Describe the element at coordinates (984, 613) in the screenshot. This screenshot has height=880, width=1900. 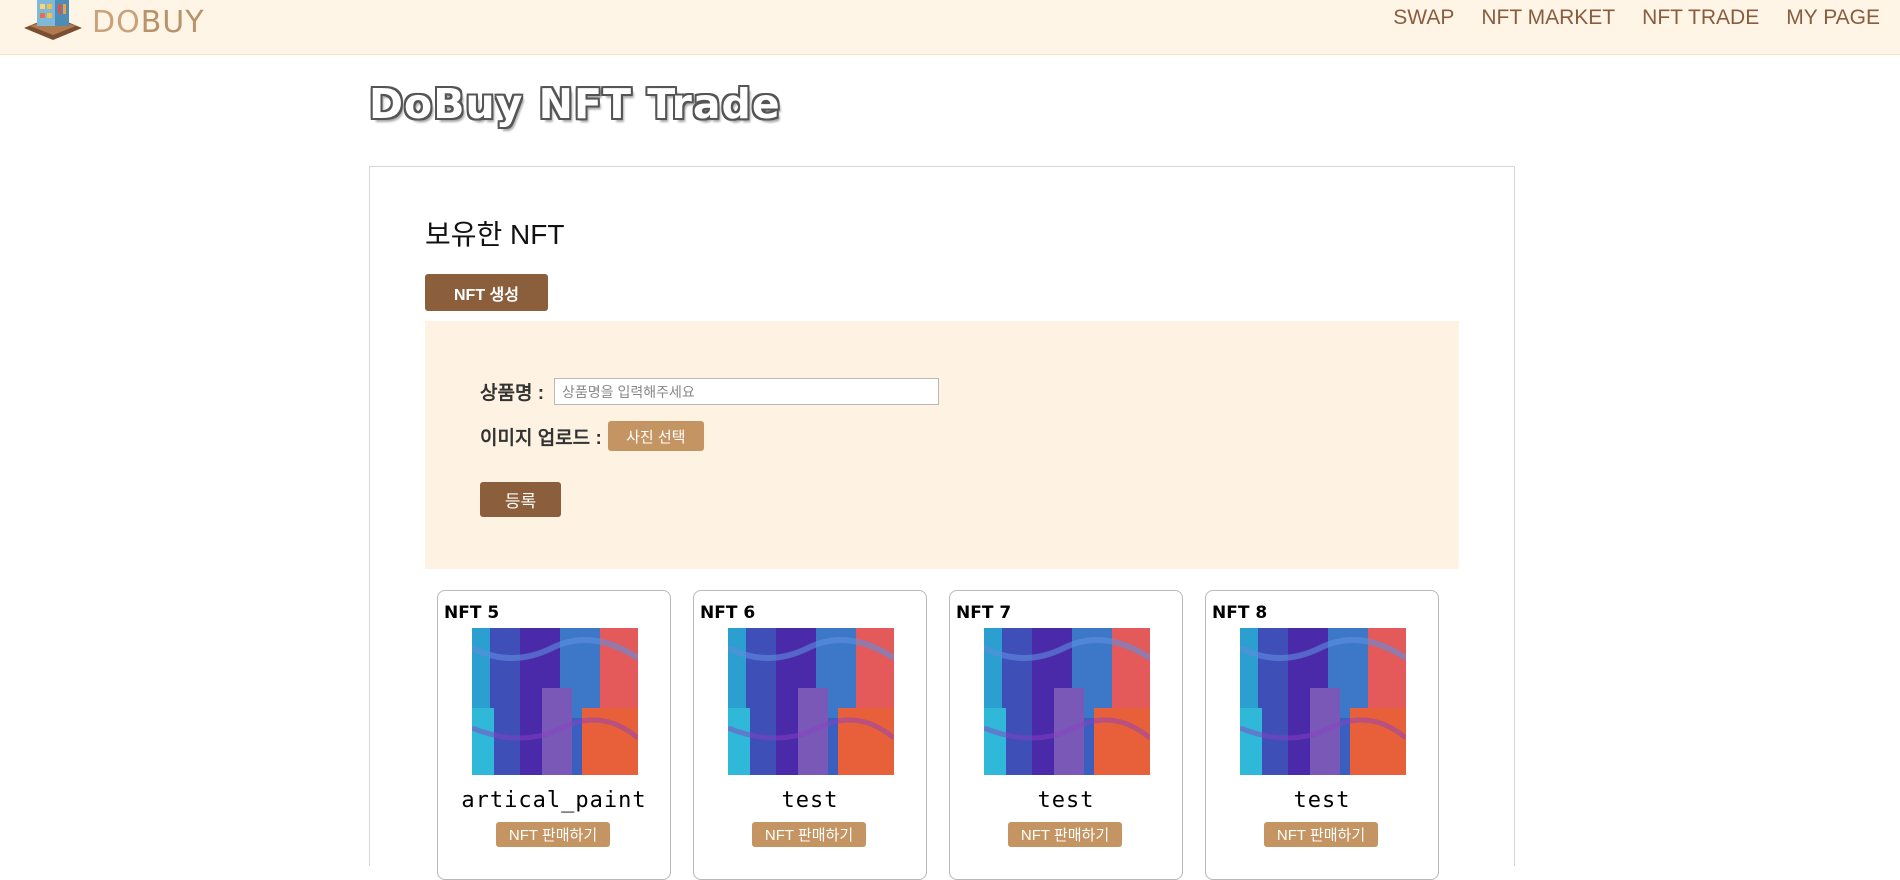
I see `nft-id: NFT 7` at that location.